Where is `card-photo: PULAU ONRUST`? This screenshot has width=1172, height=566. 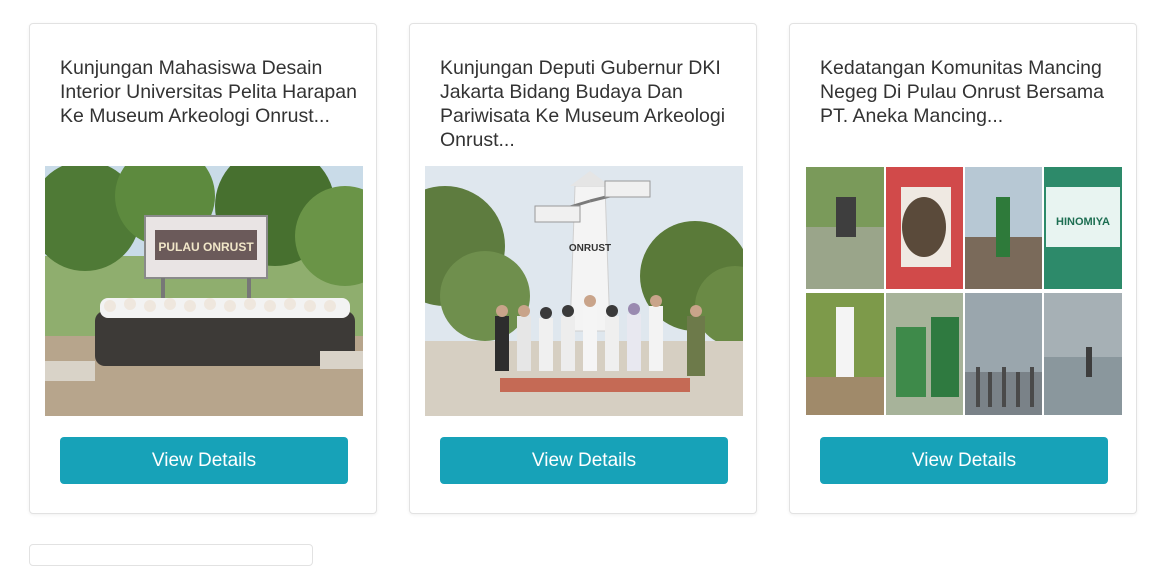
card-photo: PULAU ONRUST is located at coordinates (204, 291).